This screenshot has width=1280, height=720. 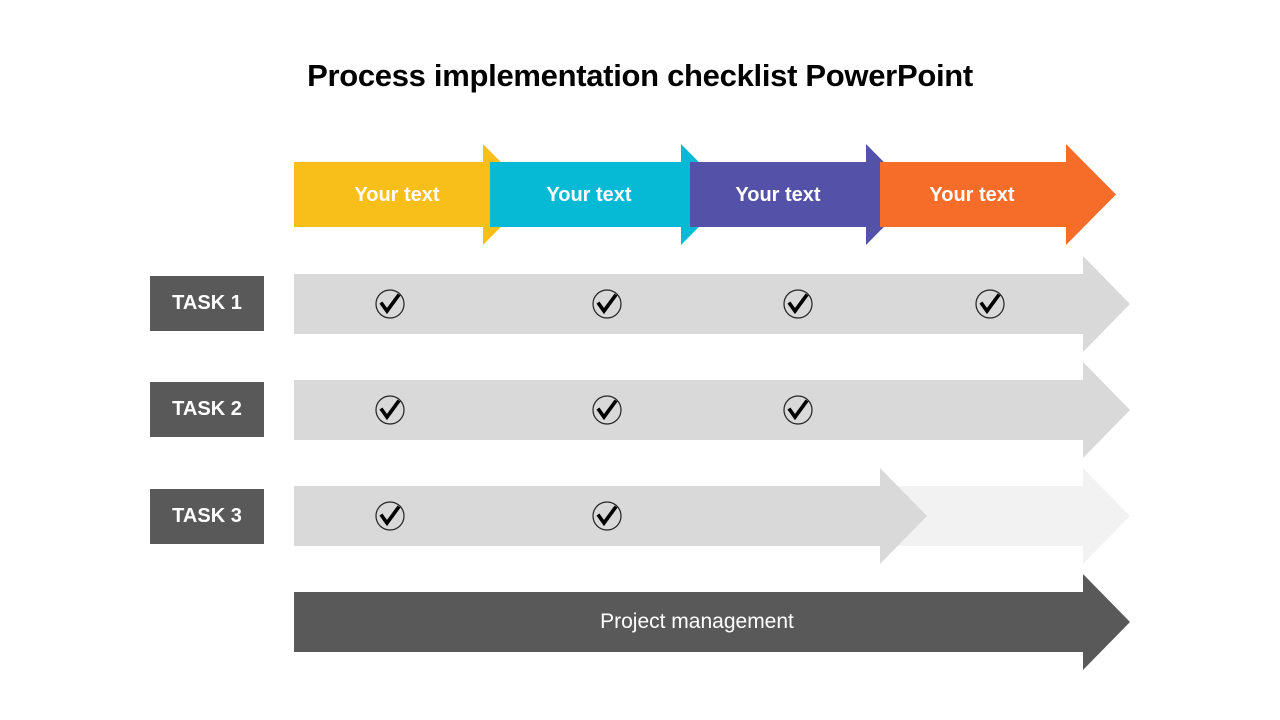 I want to click on step-2-label: Your text, so click(x=589, y=195).